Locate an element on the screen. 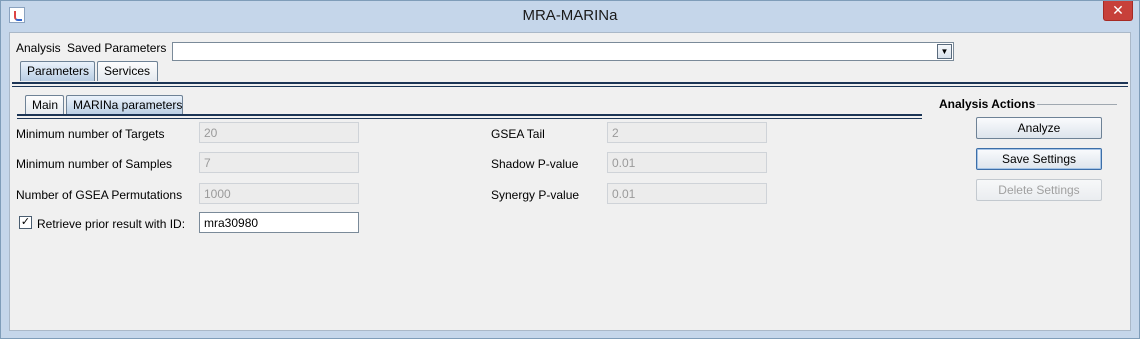  title-bar: MRA-MARINa ✕ is located at coordinates (570, 16).